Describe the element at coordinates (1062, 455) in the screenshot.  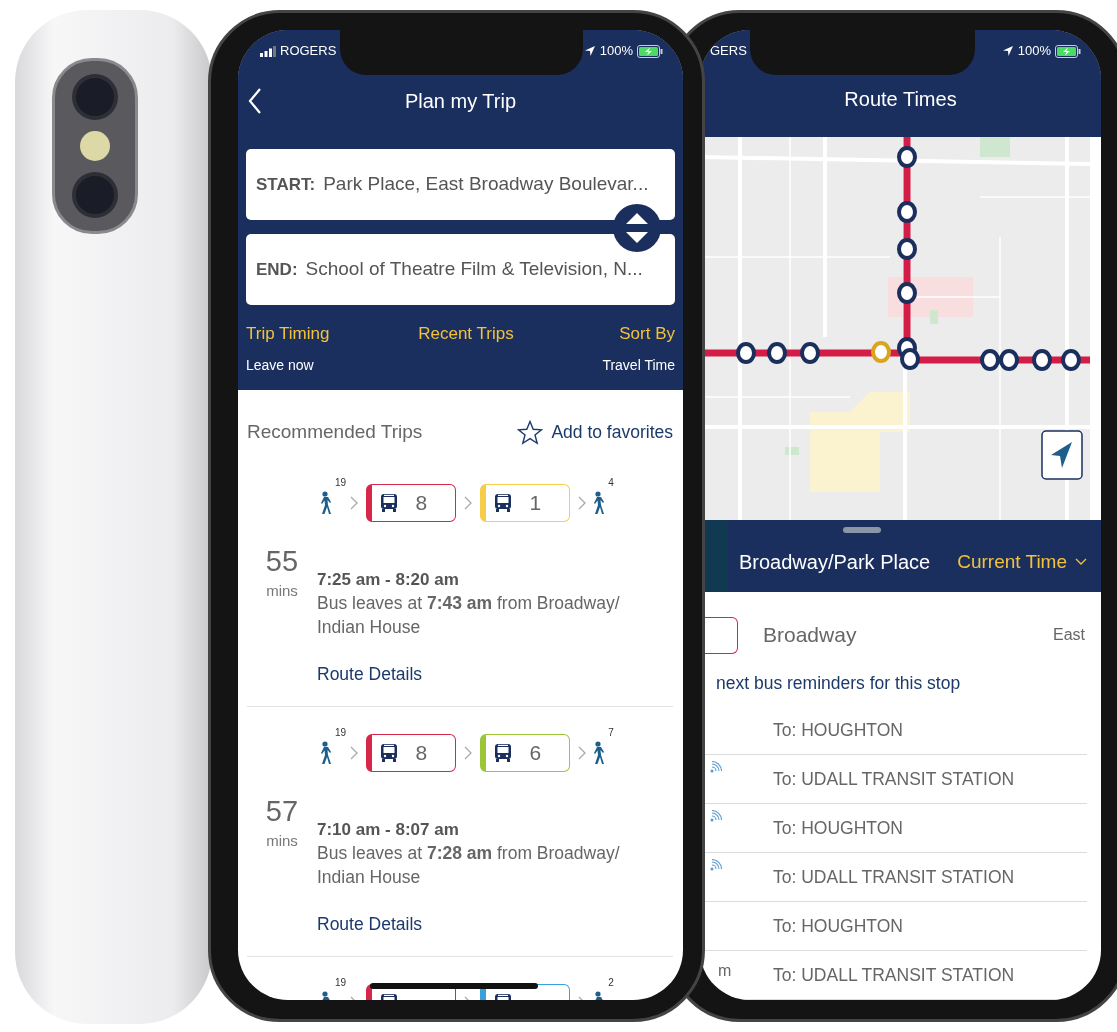
I see `locate-button` at that location.